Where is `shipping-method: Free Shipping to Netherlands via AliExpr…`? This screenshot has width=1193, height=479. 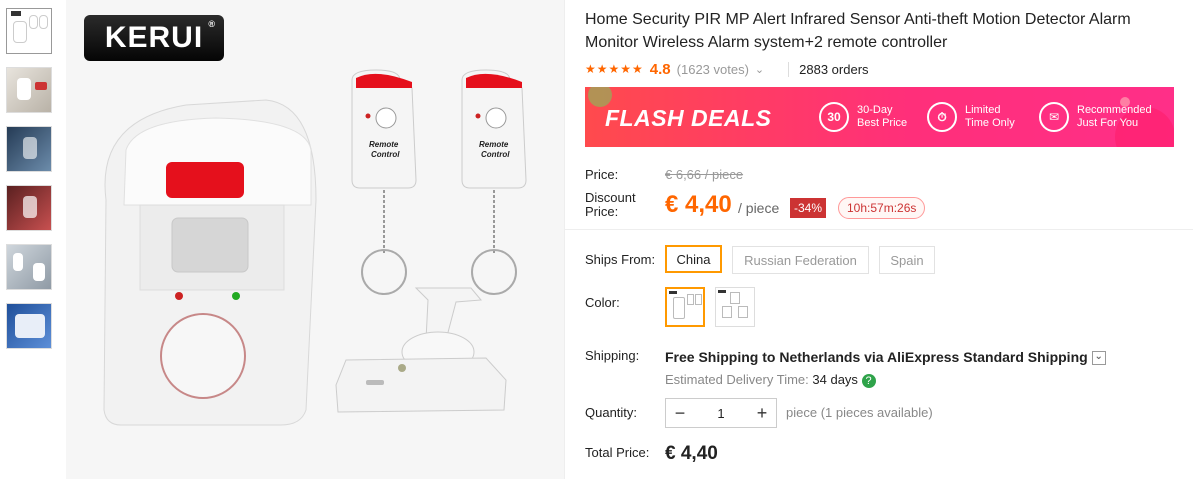 shipping-method: Free Shipping to Netherlands via AliExpr… is located at coordinates (885, 357).